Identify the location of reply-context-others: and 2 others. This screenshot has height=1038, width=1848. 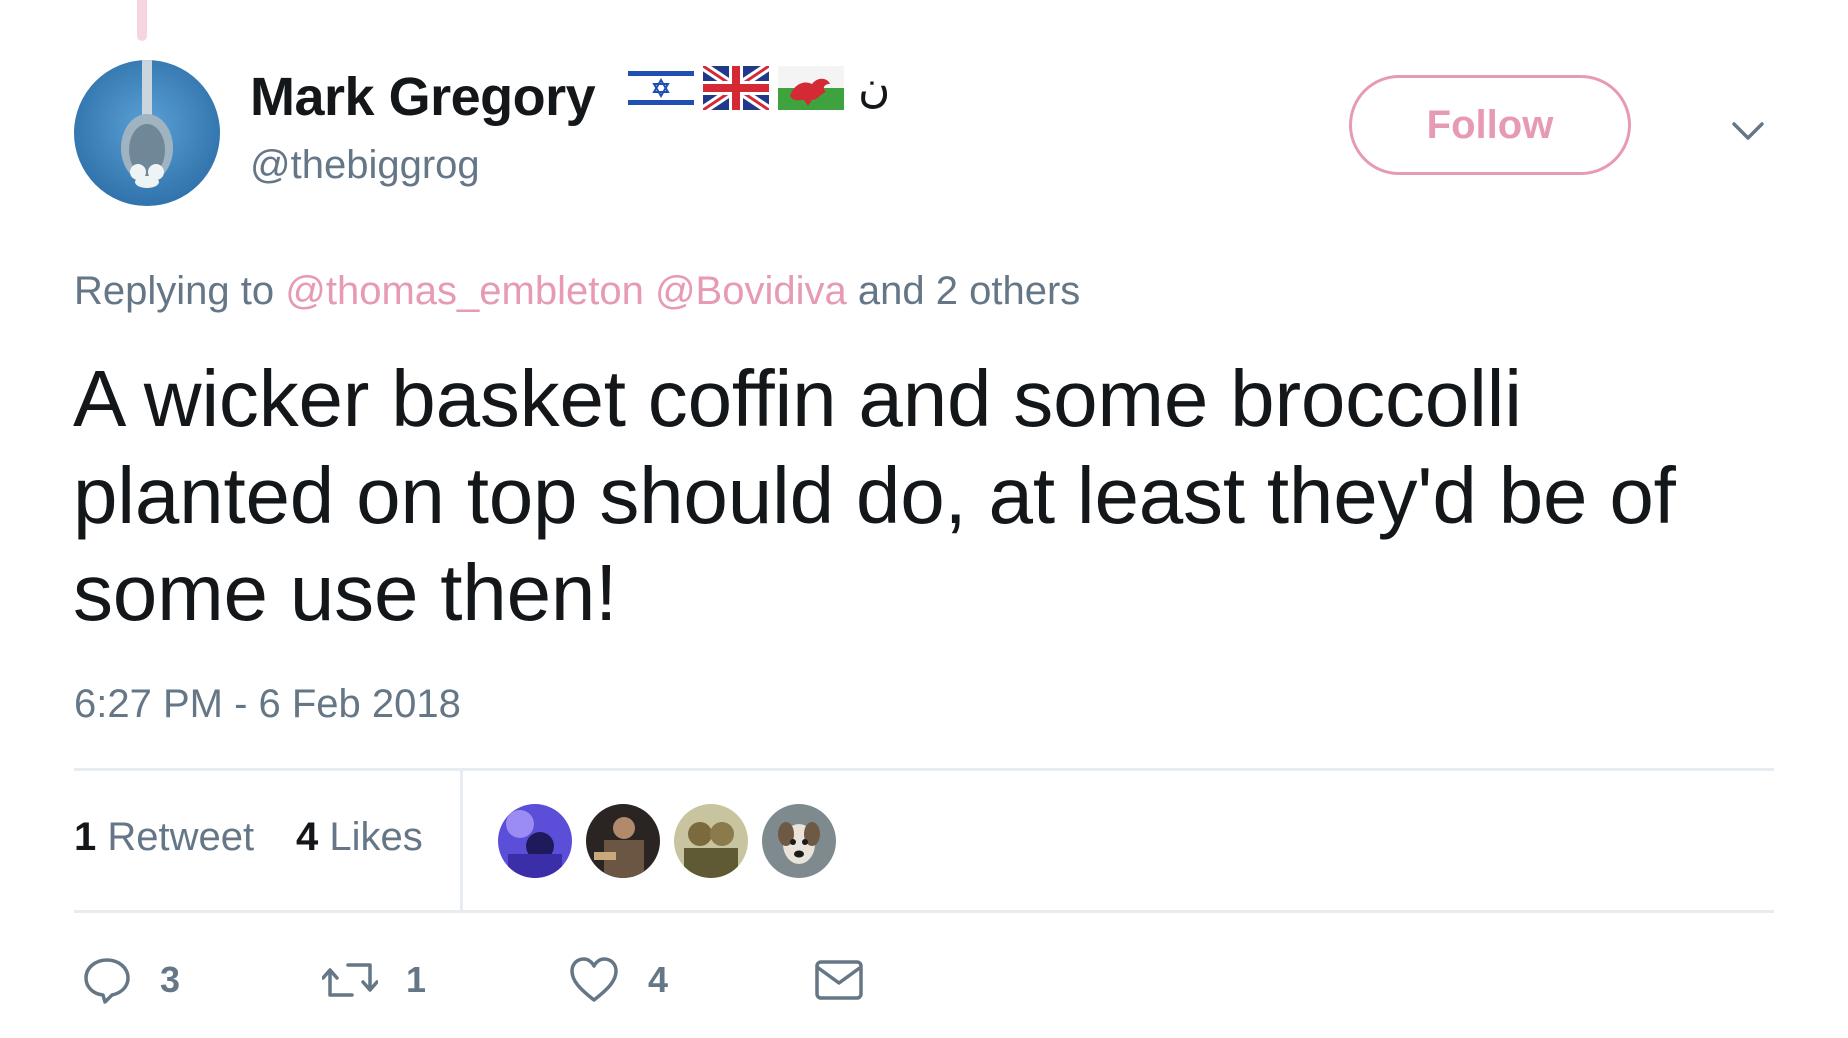
(969, 291).